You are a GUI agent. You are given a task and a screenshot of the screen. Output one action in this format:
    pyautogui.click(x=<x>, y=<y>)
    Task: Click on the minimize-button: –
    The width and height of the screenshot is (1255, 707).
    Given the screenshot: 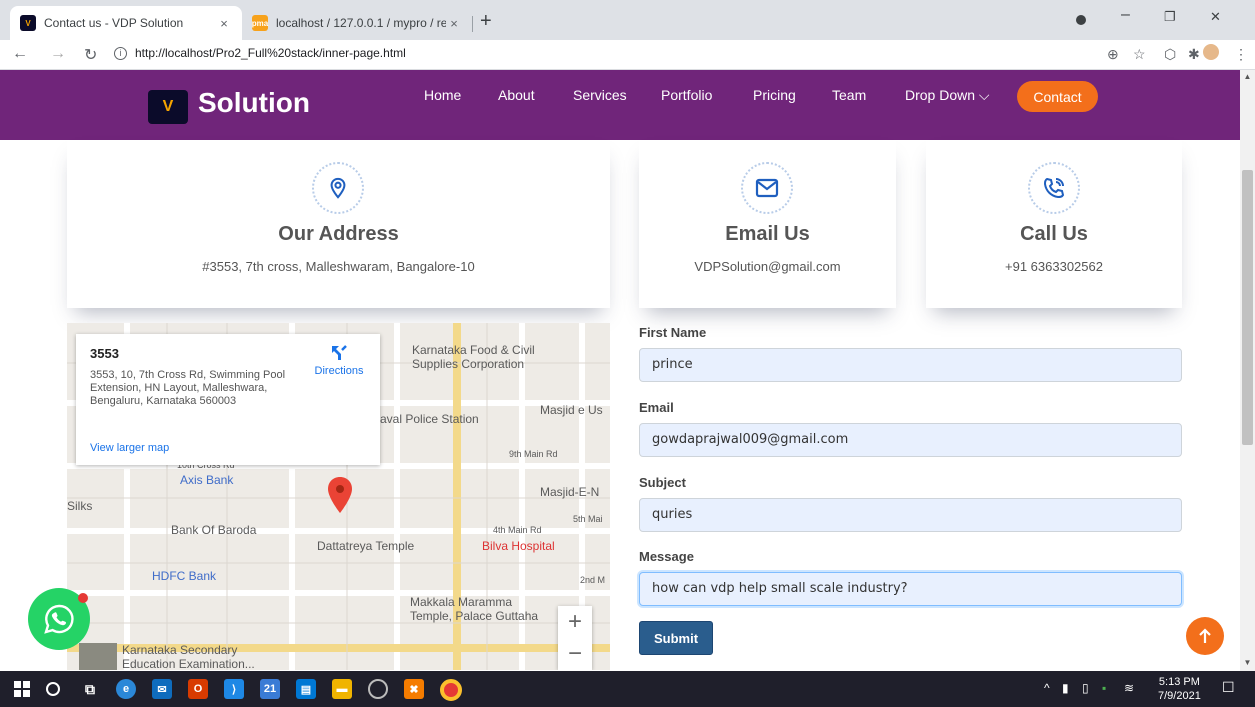 What is the action you would take?
    pyautogui.click(x=1125, y=15)
    